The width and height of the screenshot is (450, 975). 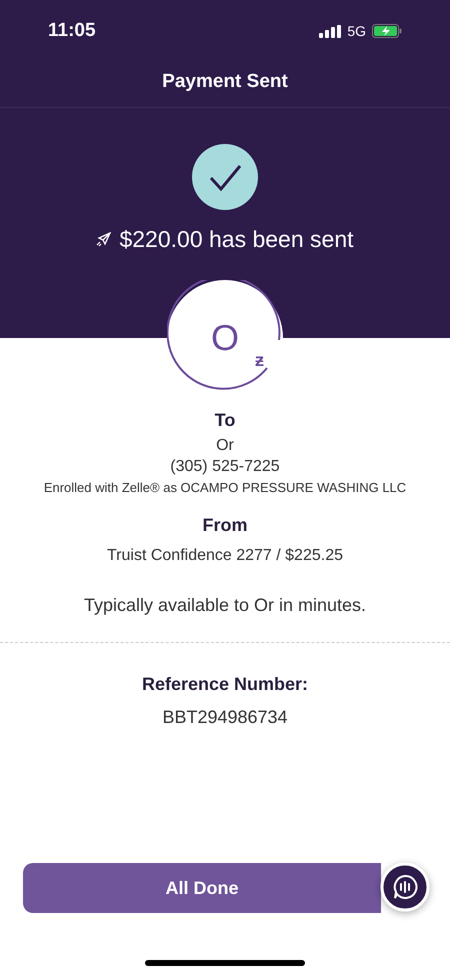 I want to click on network-label: 5G, so click(x=356, y=31).